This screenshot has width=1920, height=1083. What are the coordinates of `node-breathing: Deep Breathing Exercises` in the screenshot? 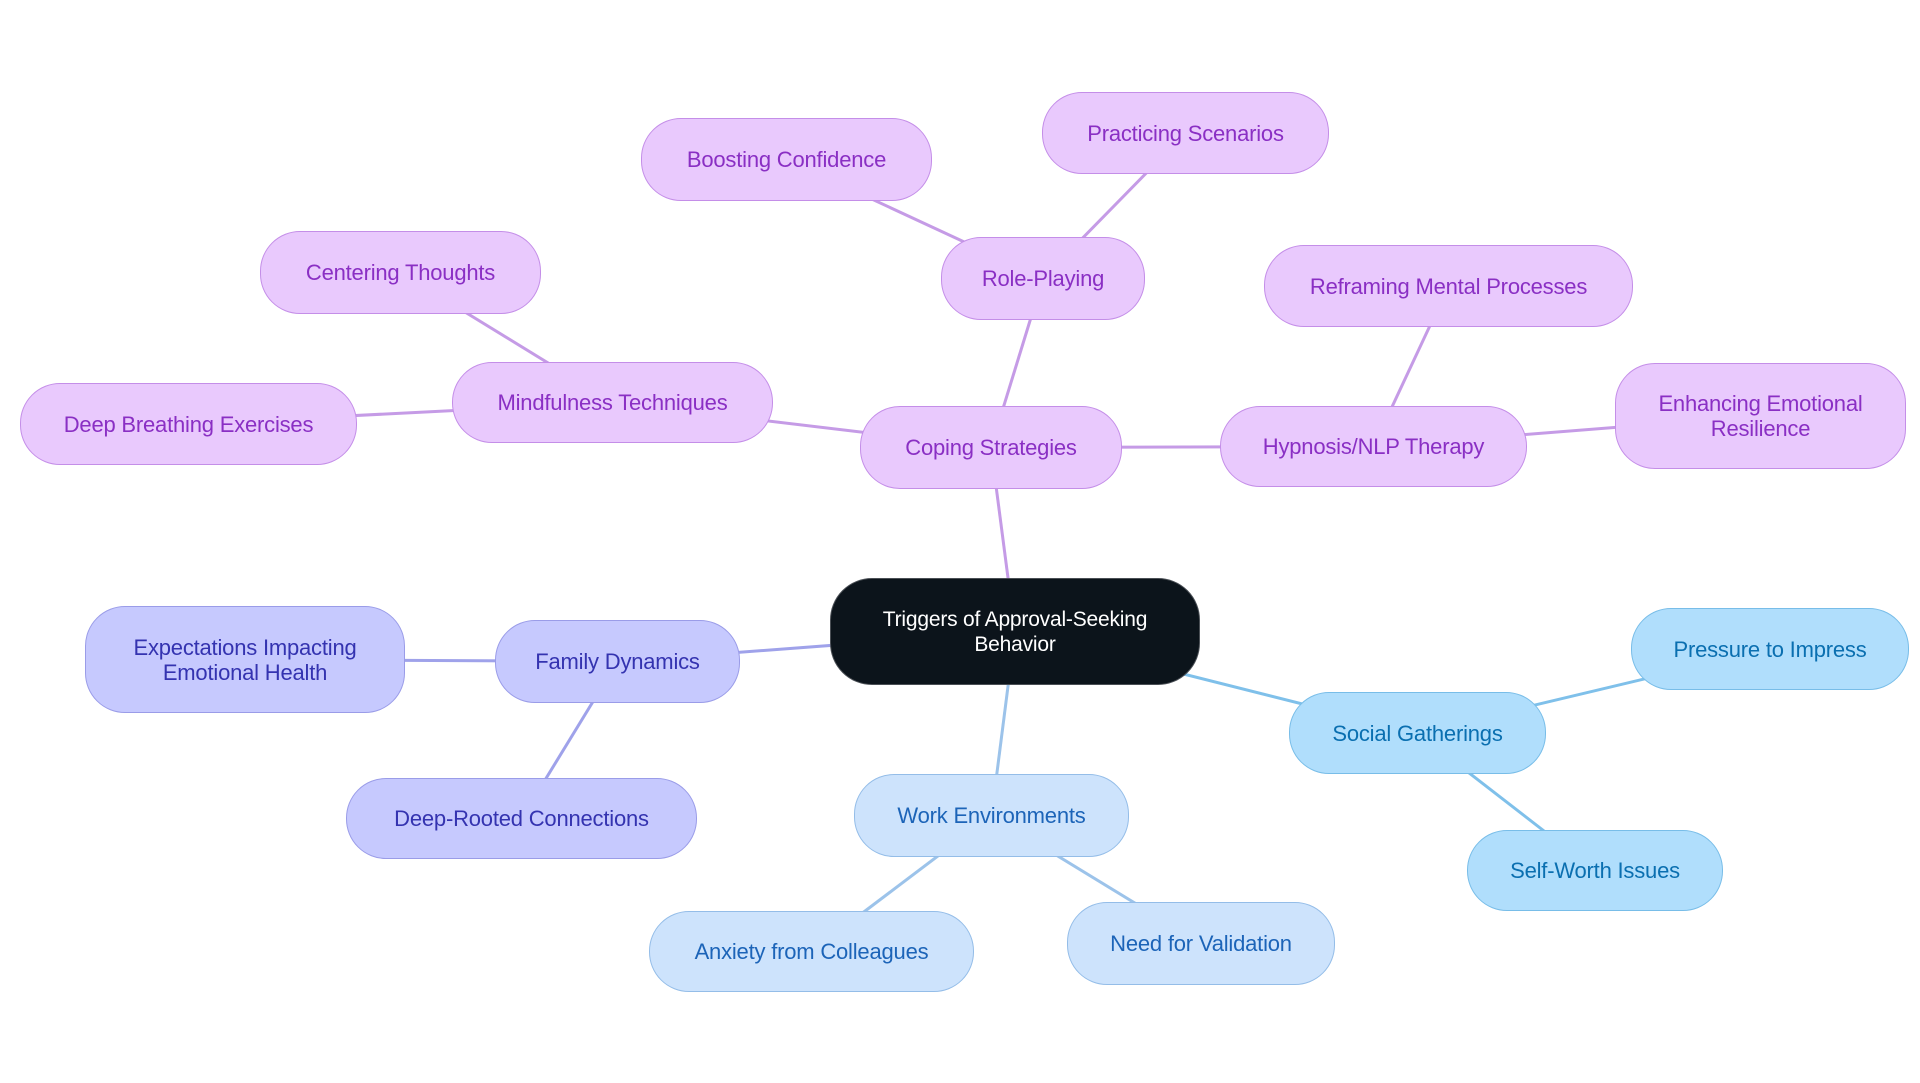 It's located at (188, 424).